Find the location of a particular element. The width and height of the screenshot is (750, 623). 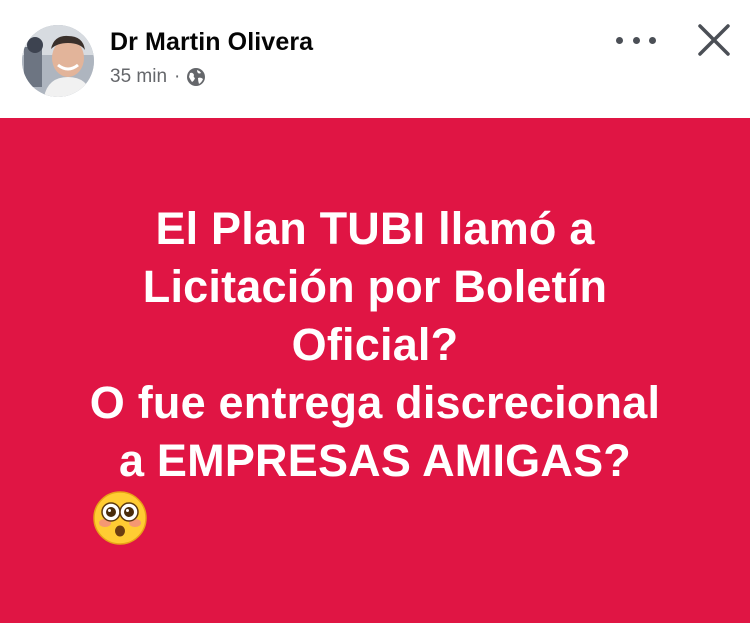

profile-photo is located at coordinates (58, 61).